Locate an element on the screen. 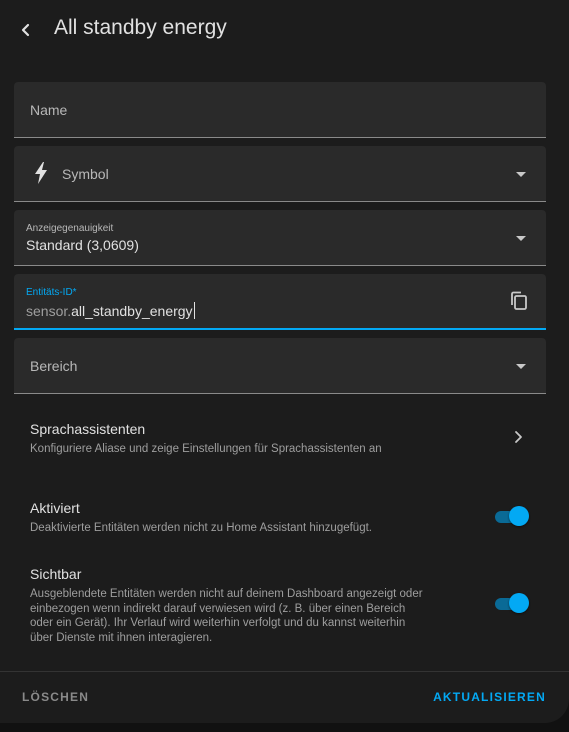 This screenshot has height=732, width=569. copy-icon is located at coordinates (519, 301).